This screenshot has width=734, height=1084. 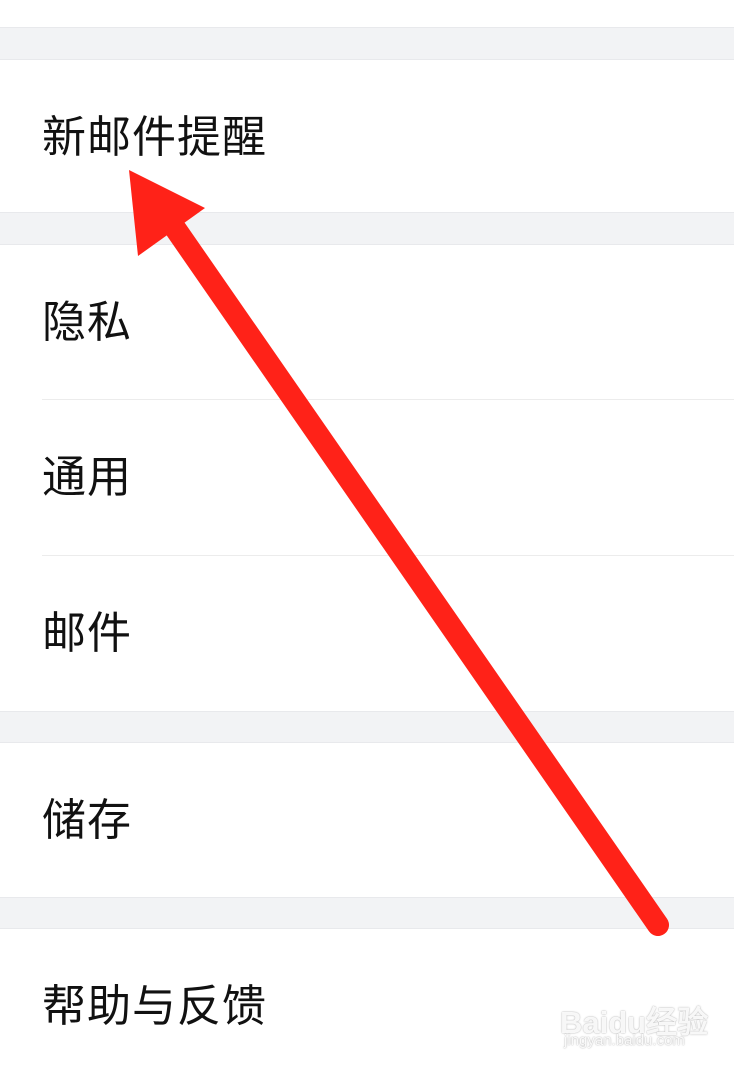 What do you see at coordinates (367, 633) in the screenshot?
I see `settings-item-mail: 邮件` at bounding box center [367, 633].